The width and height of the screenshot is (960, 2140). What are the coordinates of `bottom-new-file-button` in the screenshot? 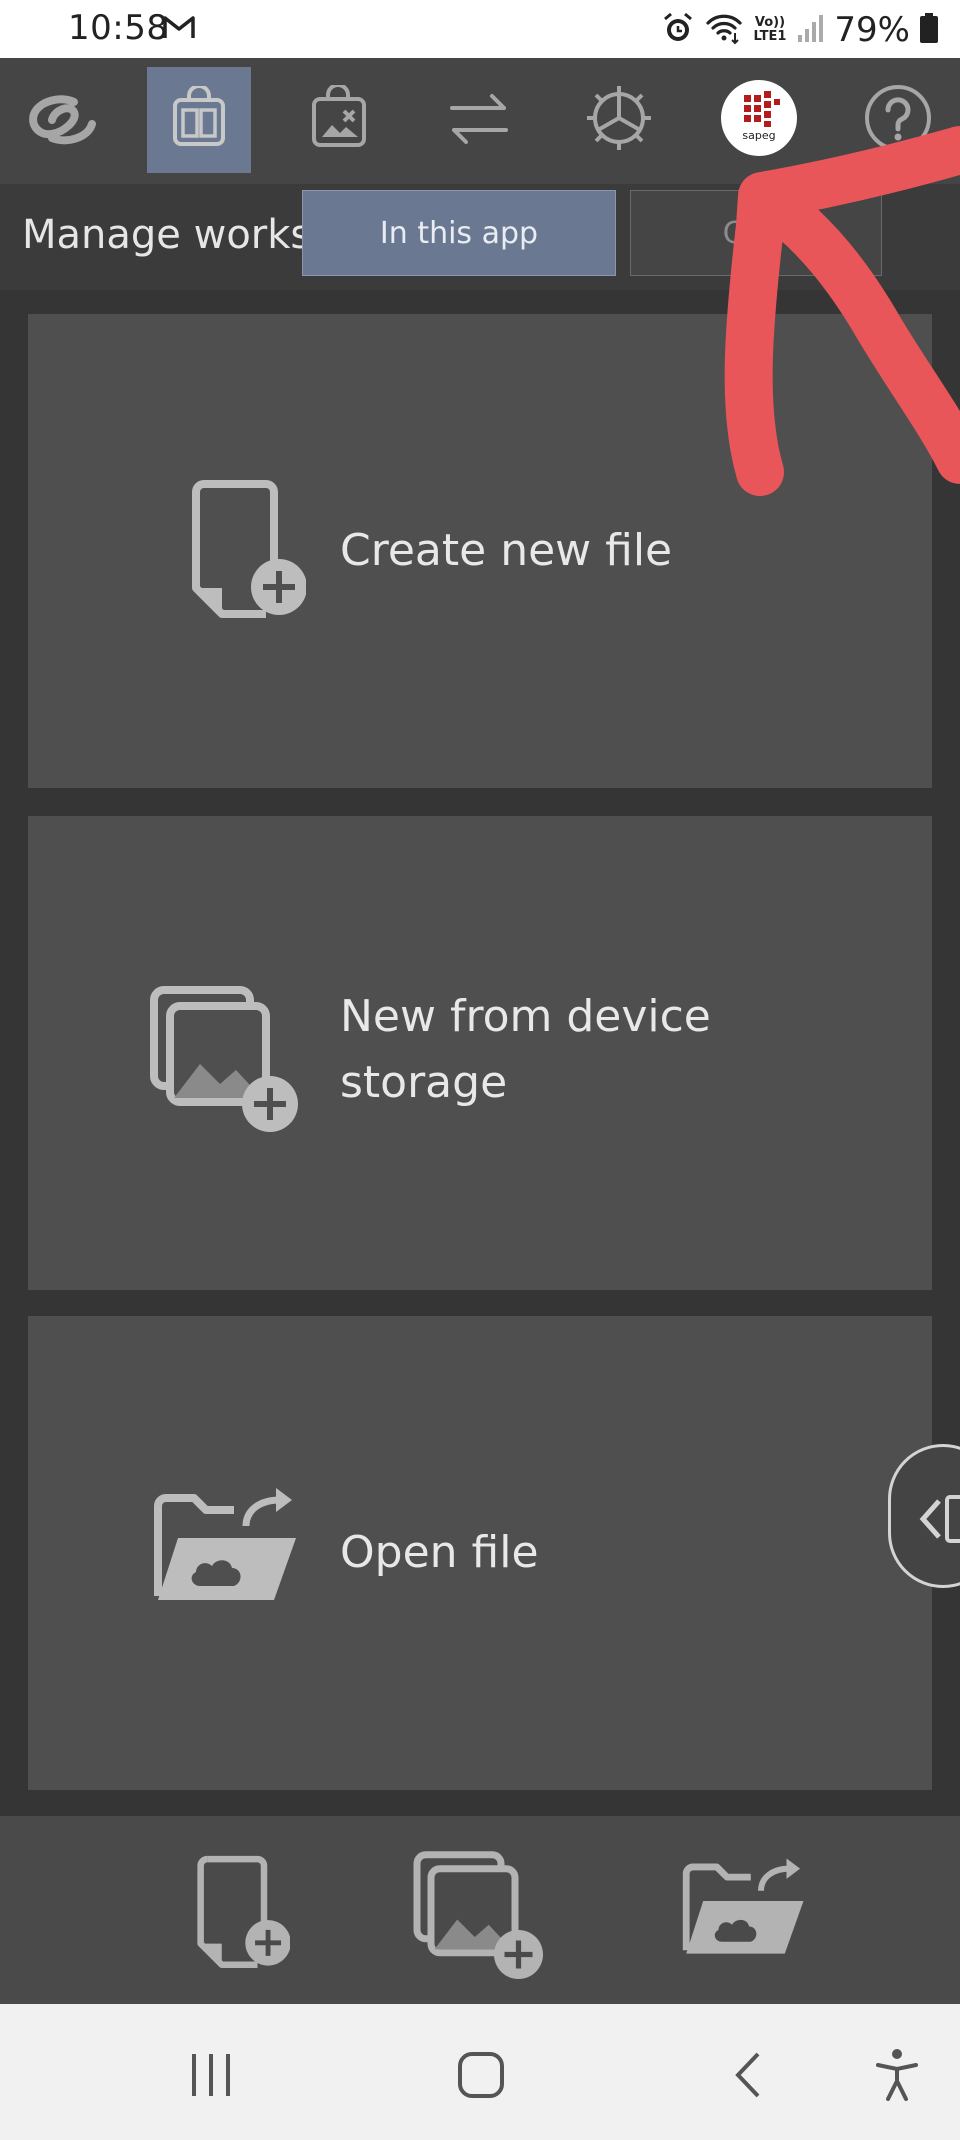 It's located at (225, 1916).